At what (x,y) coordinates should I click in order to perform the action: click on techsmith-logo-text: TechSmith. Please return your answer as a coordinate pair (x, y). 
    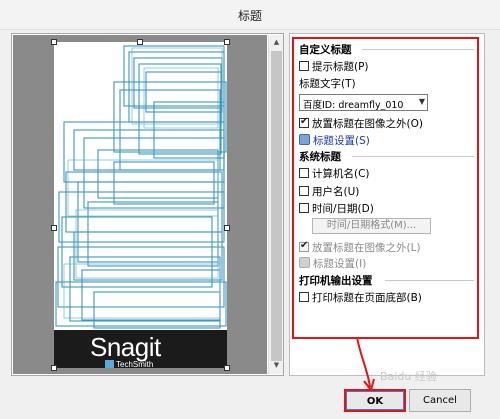
    Looking at the image, I should click on (135, 364).